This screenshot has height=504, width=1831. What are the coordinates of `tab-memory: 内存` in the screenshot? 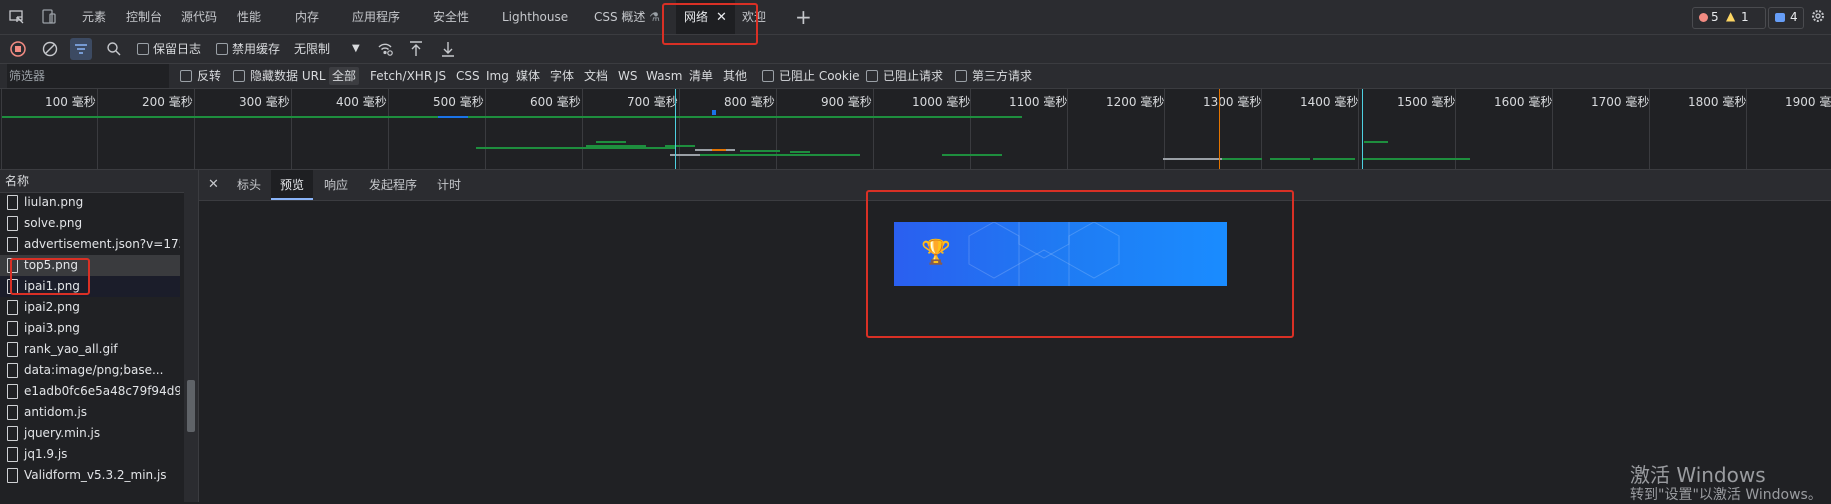 It's located at (307, 17).